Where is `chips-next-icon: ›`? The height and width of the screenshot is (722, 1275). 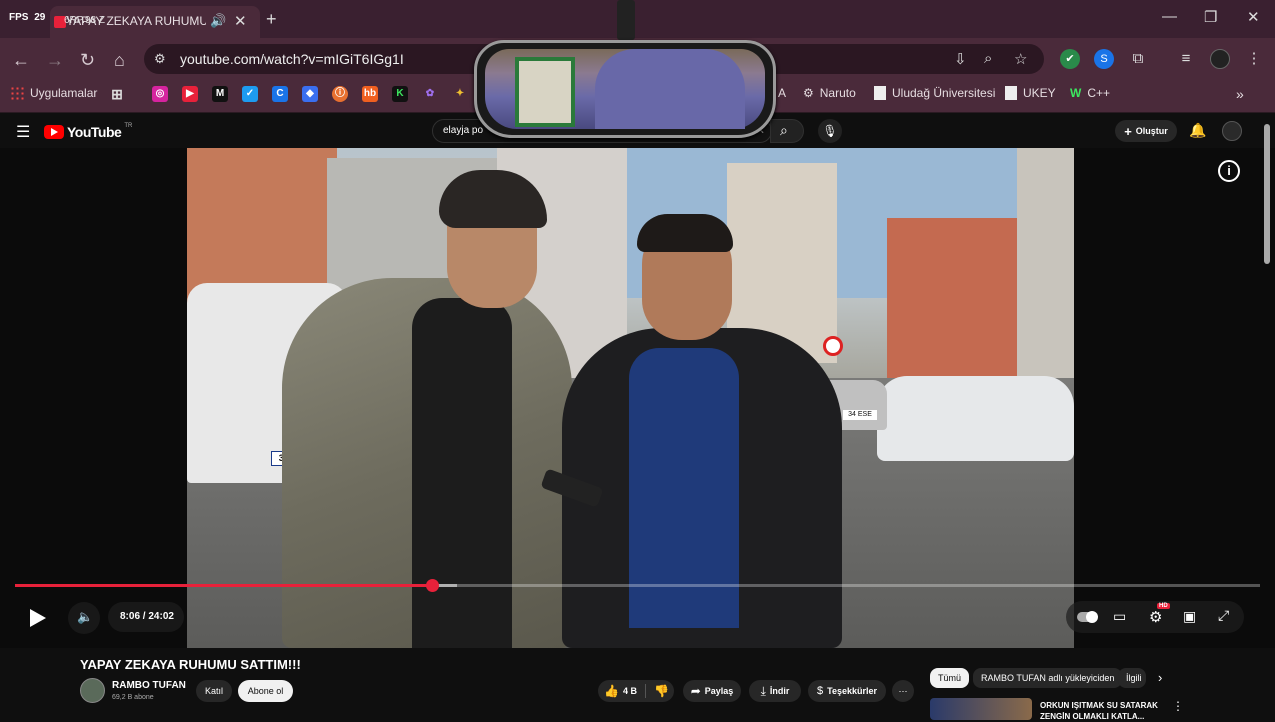 chips-next-icon: › is located at coordinates (1160, 677).